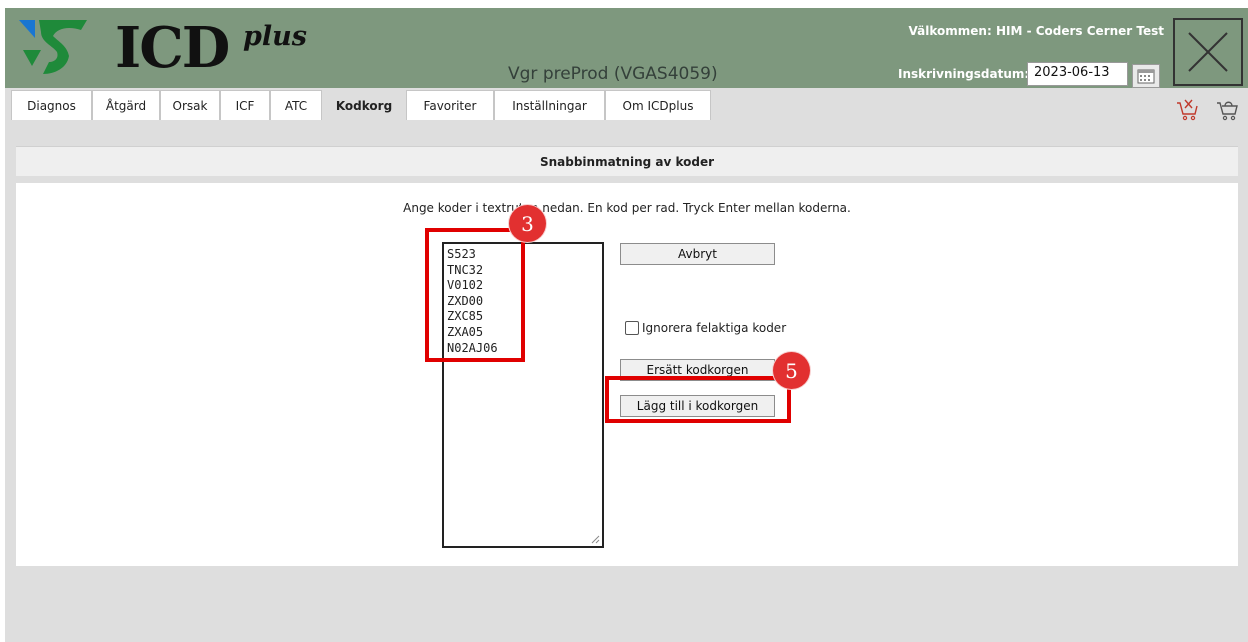 Image resolution: width=1248 pixels, height=642 pixels. I want to click on tab-atgard: Åtgärd, so click(126, 105).